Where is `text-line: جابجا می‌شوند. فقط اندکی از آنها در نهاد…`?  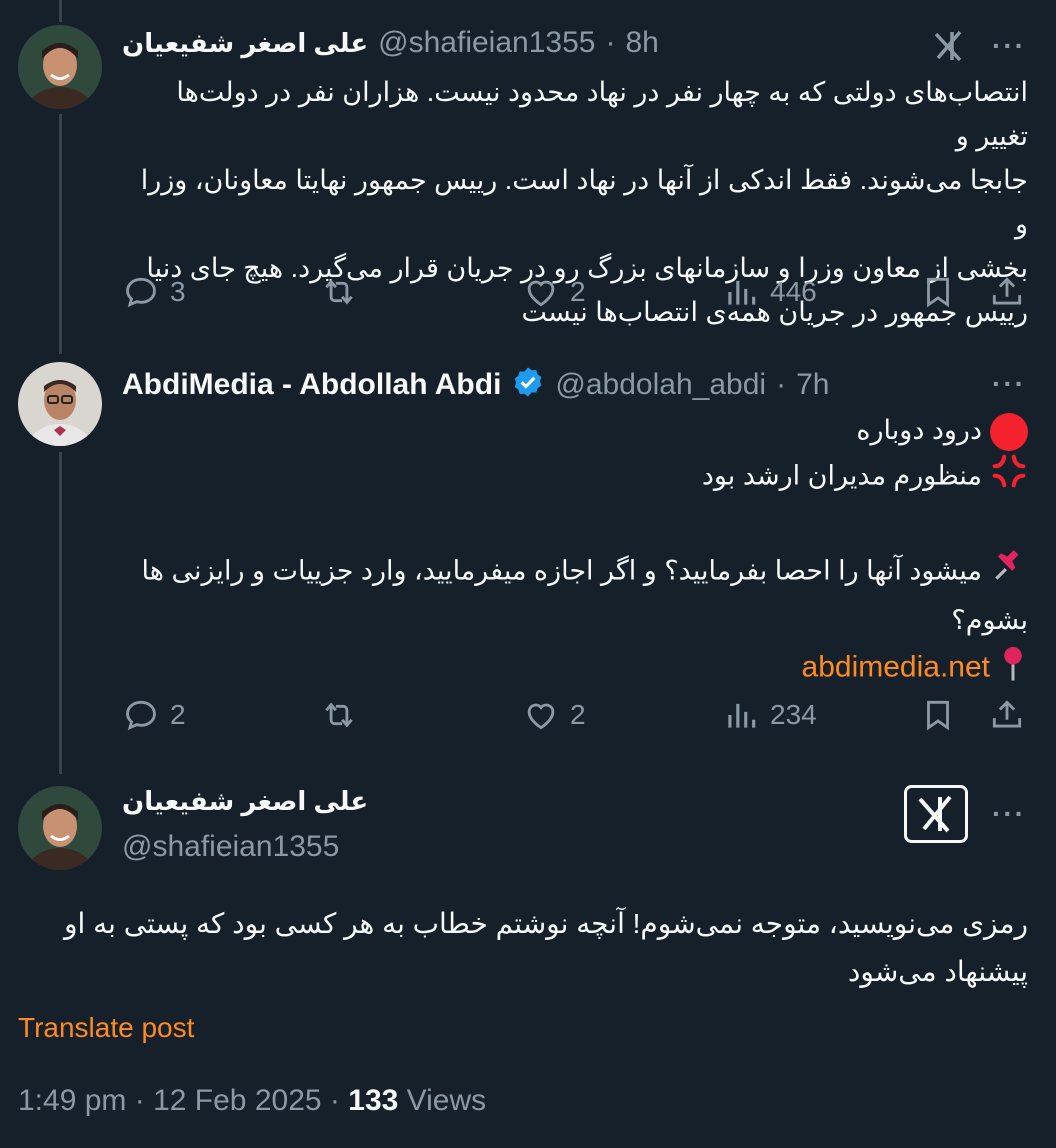
text-line: جابجا می‌شوند. فقط اندکی از آنها در نهاد… is located at coordinates (584, 202).